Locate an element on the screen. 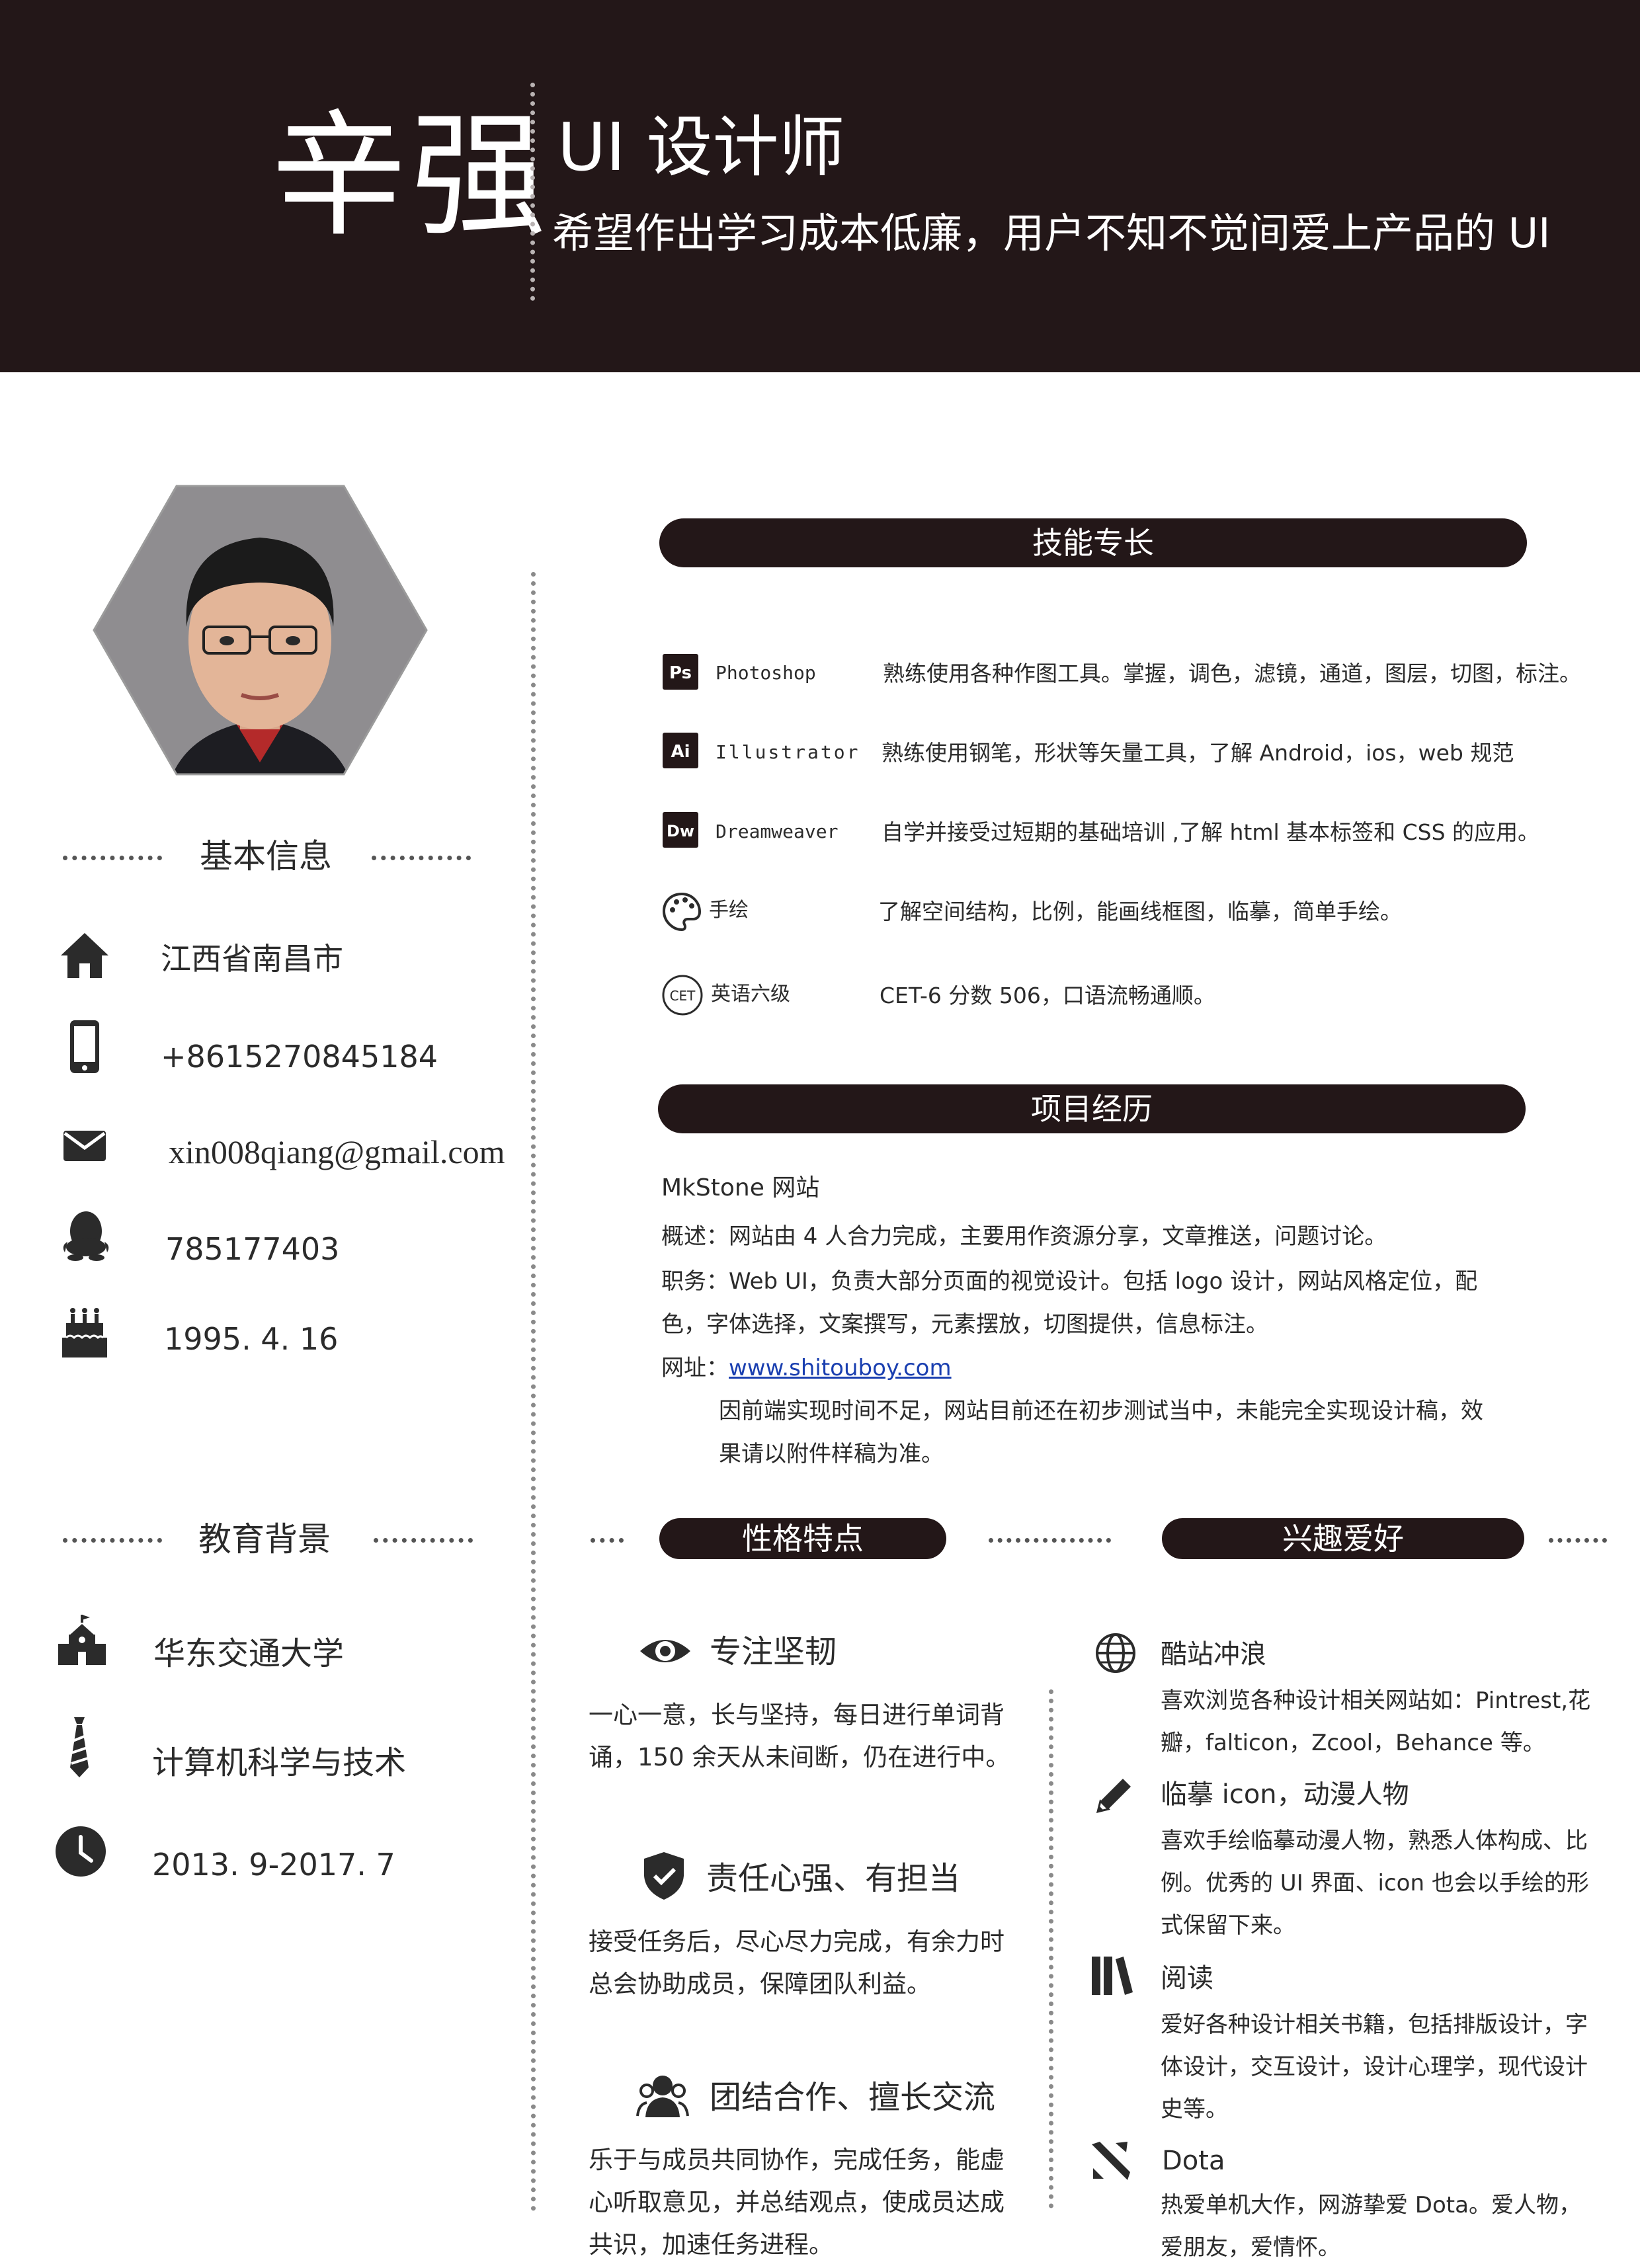 This screenshot has width=1640, height=2268. skill-desc-illustrator: 熟练使用钢笔，形状等矢量工具，了解 Android，ios，web 规范 is located at coordinates (1198, 753).